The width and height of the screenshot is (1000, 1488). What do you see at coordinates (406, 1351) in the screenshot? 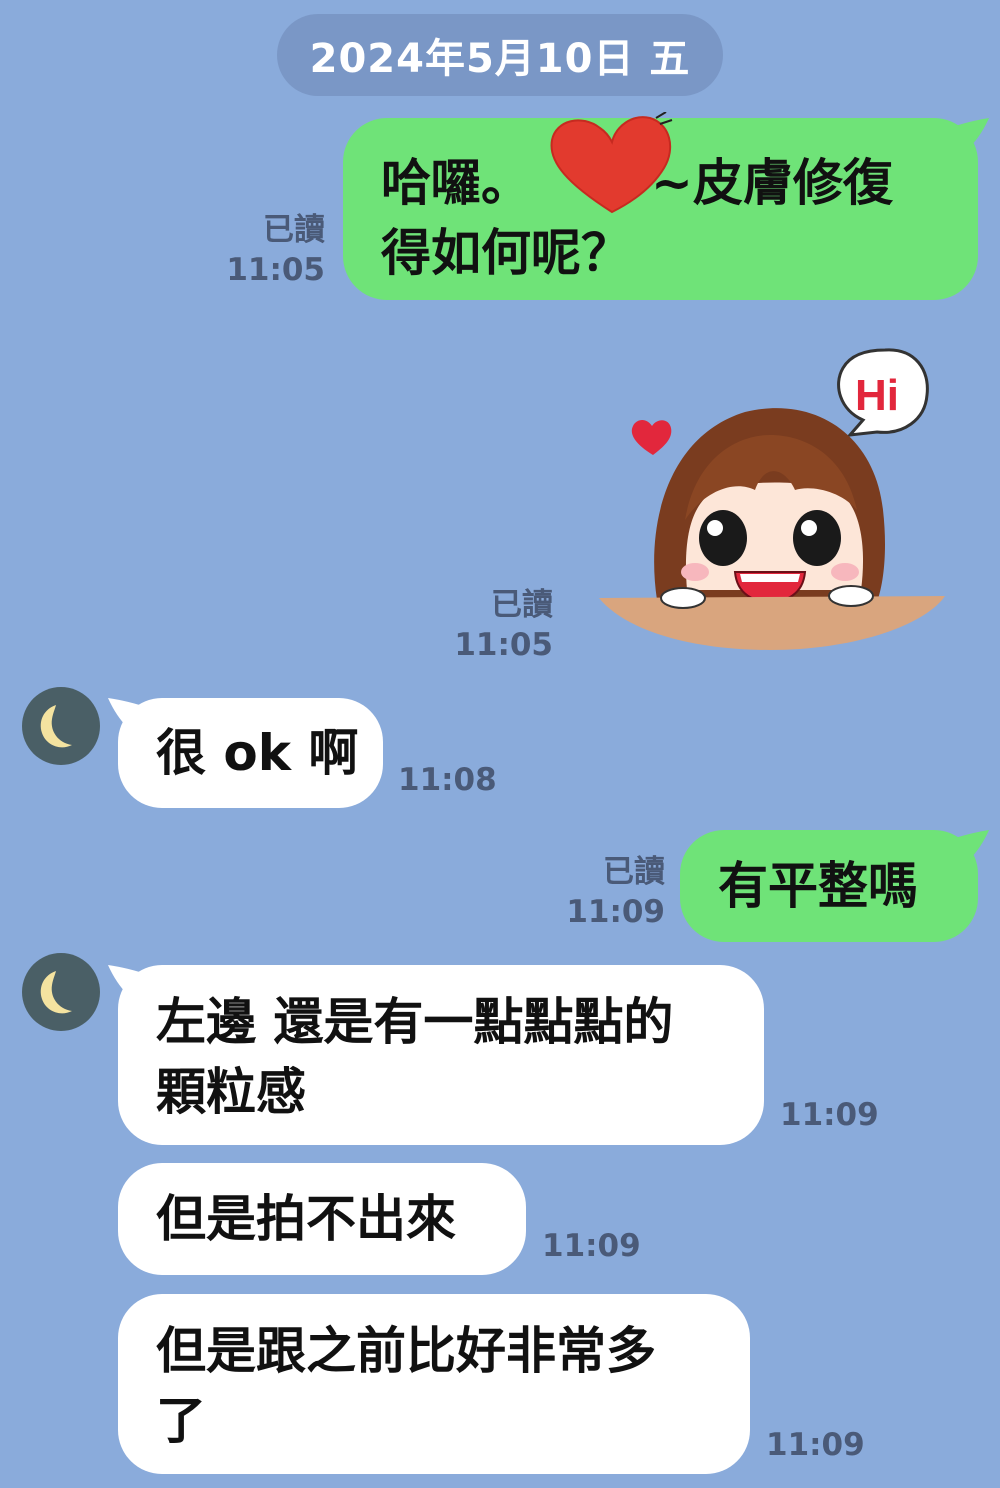
I see `message-text-line: 但是跟之前比好非常多` at bounding box center [406, 1351].